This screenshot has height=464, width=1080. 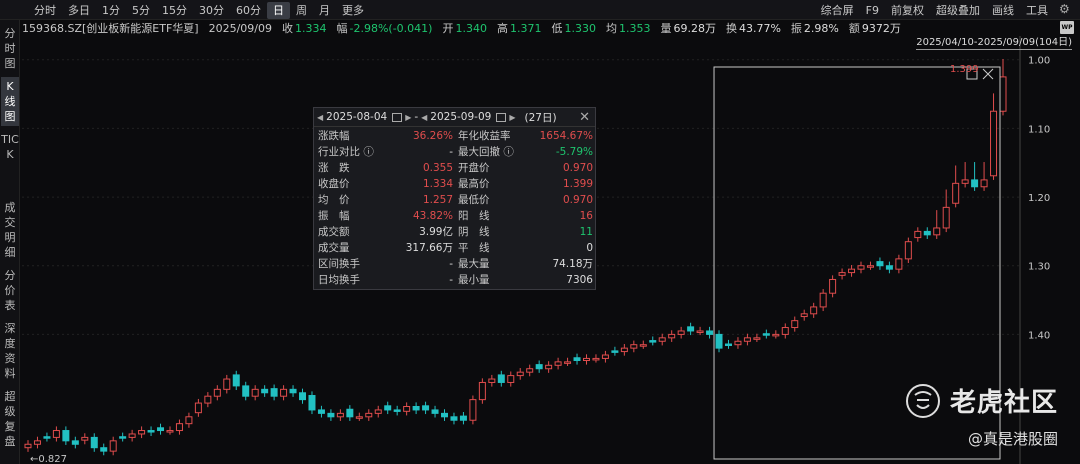 What do you see at coordinates (1003, 10) in the screenshot?
I see `tool-4: 画线` at bounding box center [1003, 10].